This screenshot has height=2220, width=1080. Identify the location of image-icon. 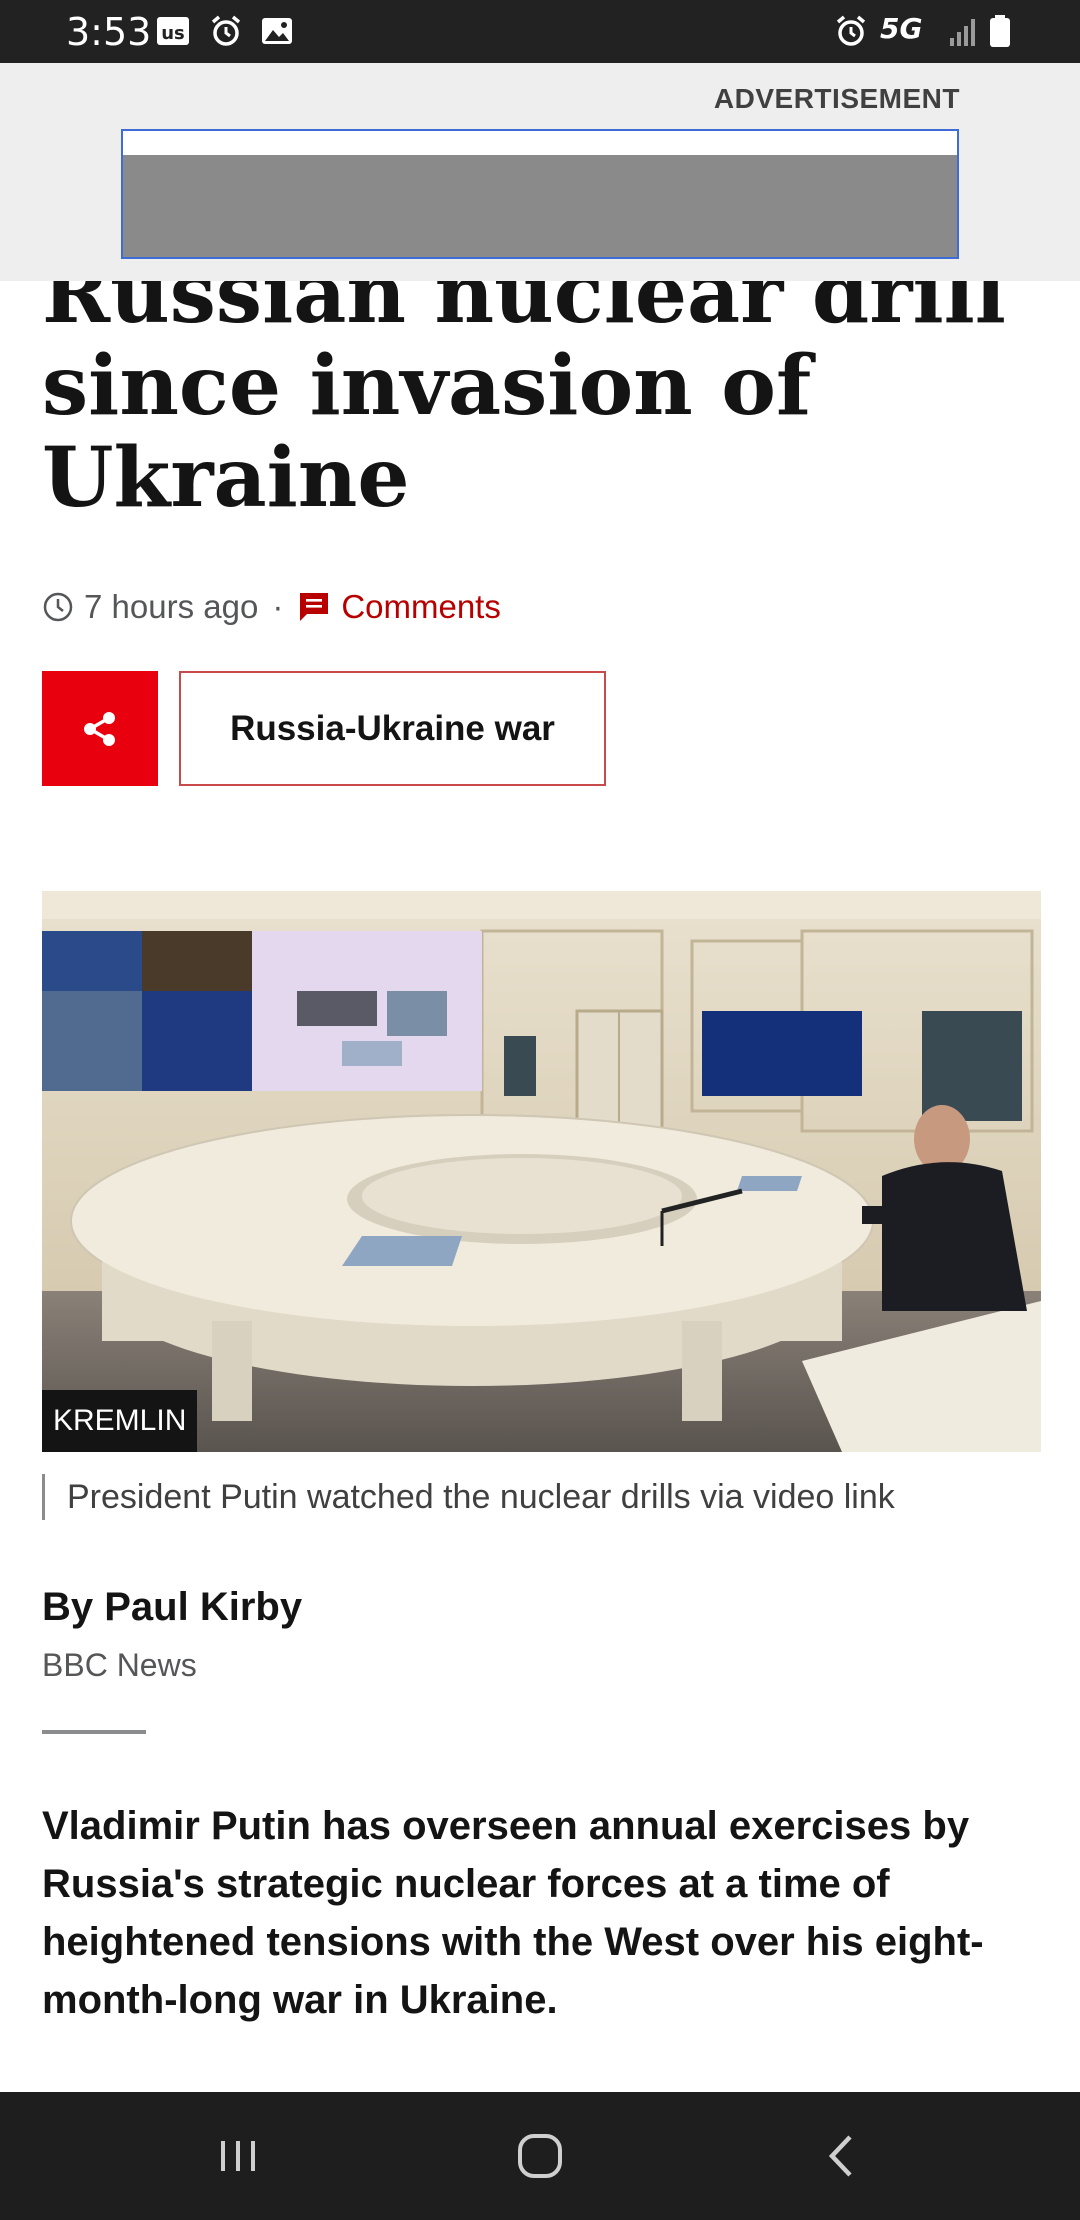
(277, 31).